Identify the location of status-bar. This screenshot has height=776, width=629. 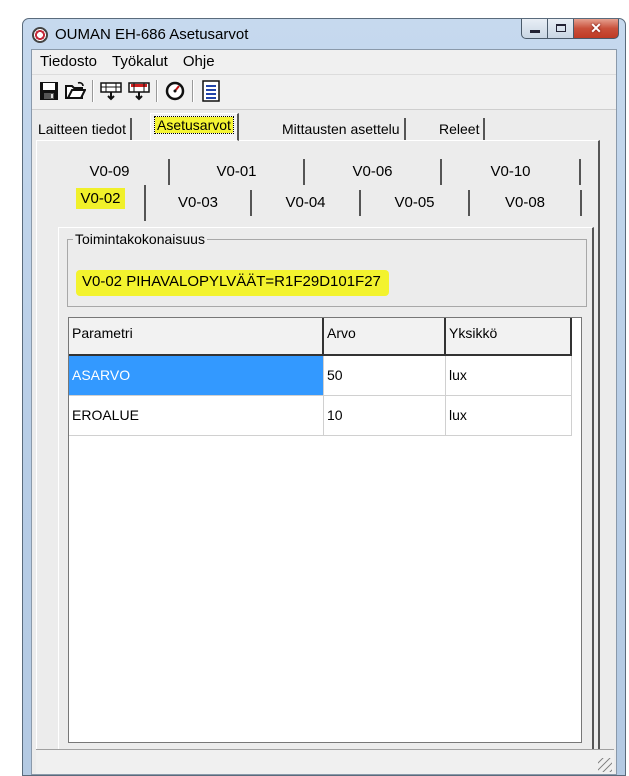
(325, 761).